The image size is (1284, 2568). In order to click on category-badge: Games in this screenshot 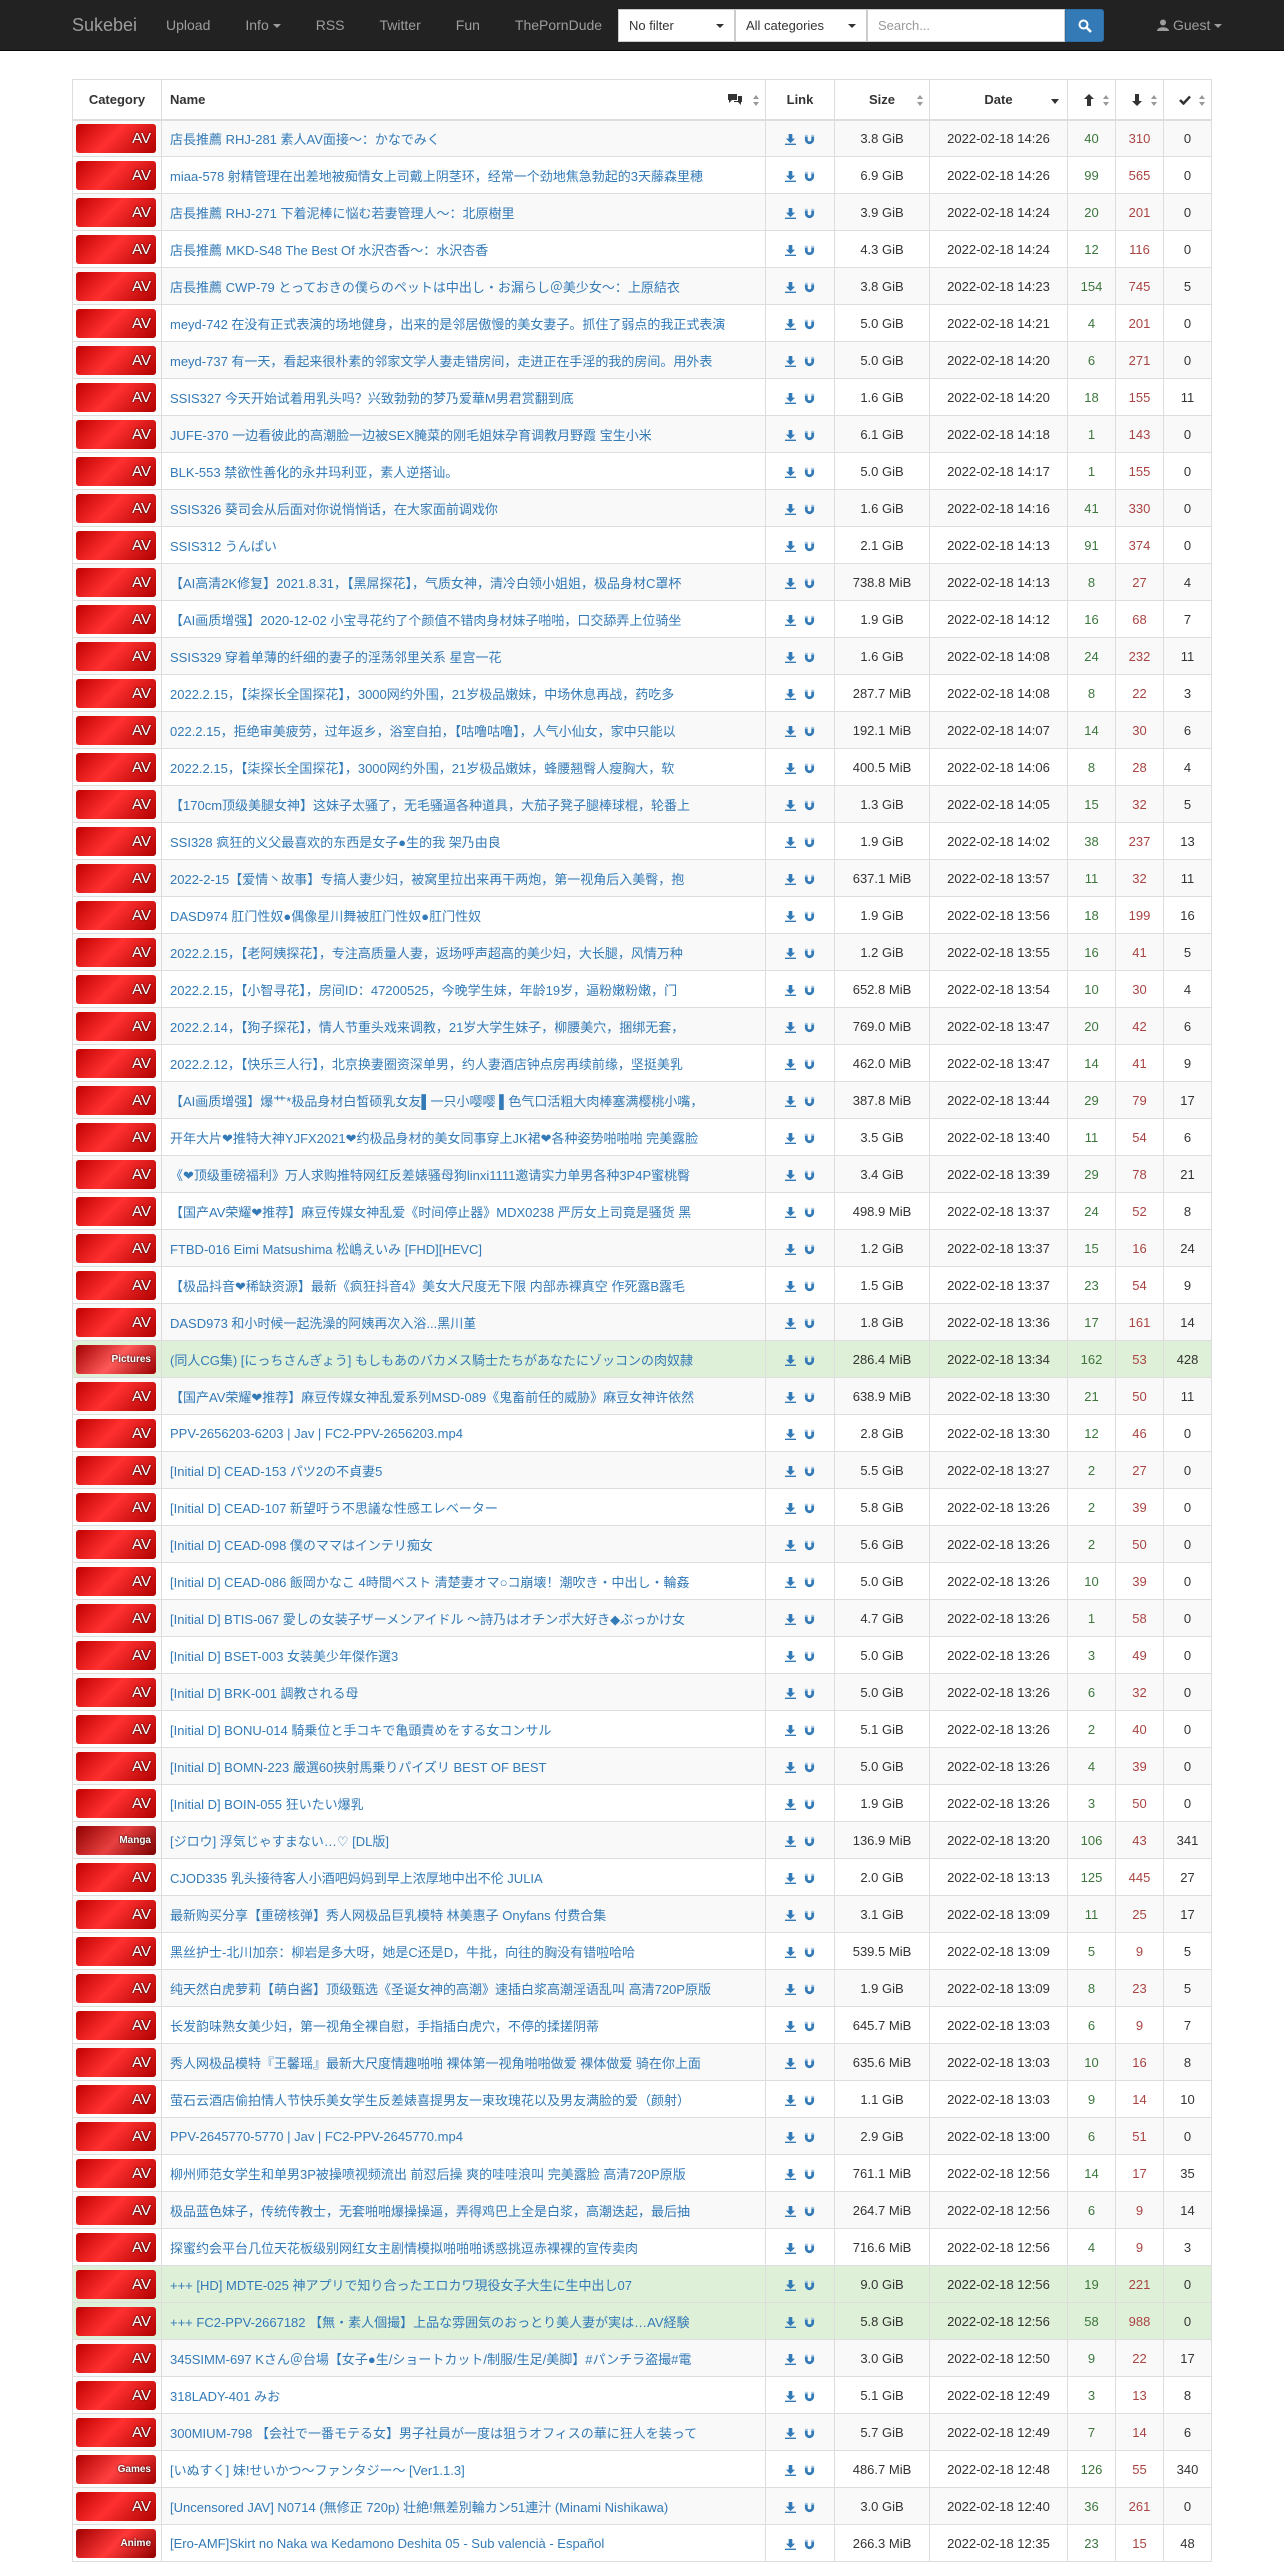, I will do `click(116, 2469)`.